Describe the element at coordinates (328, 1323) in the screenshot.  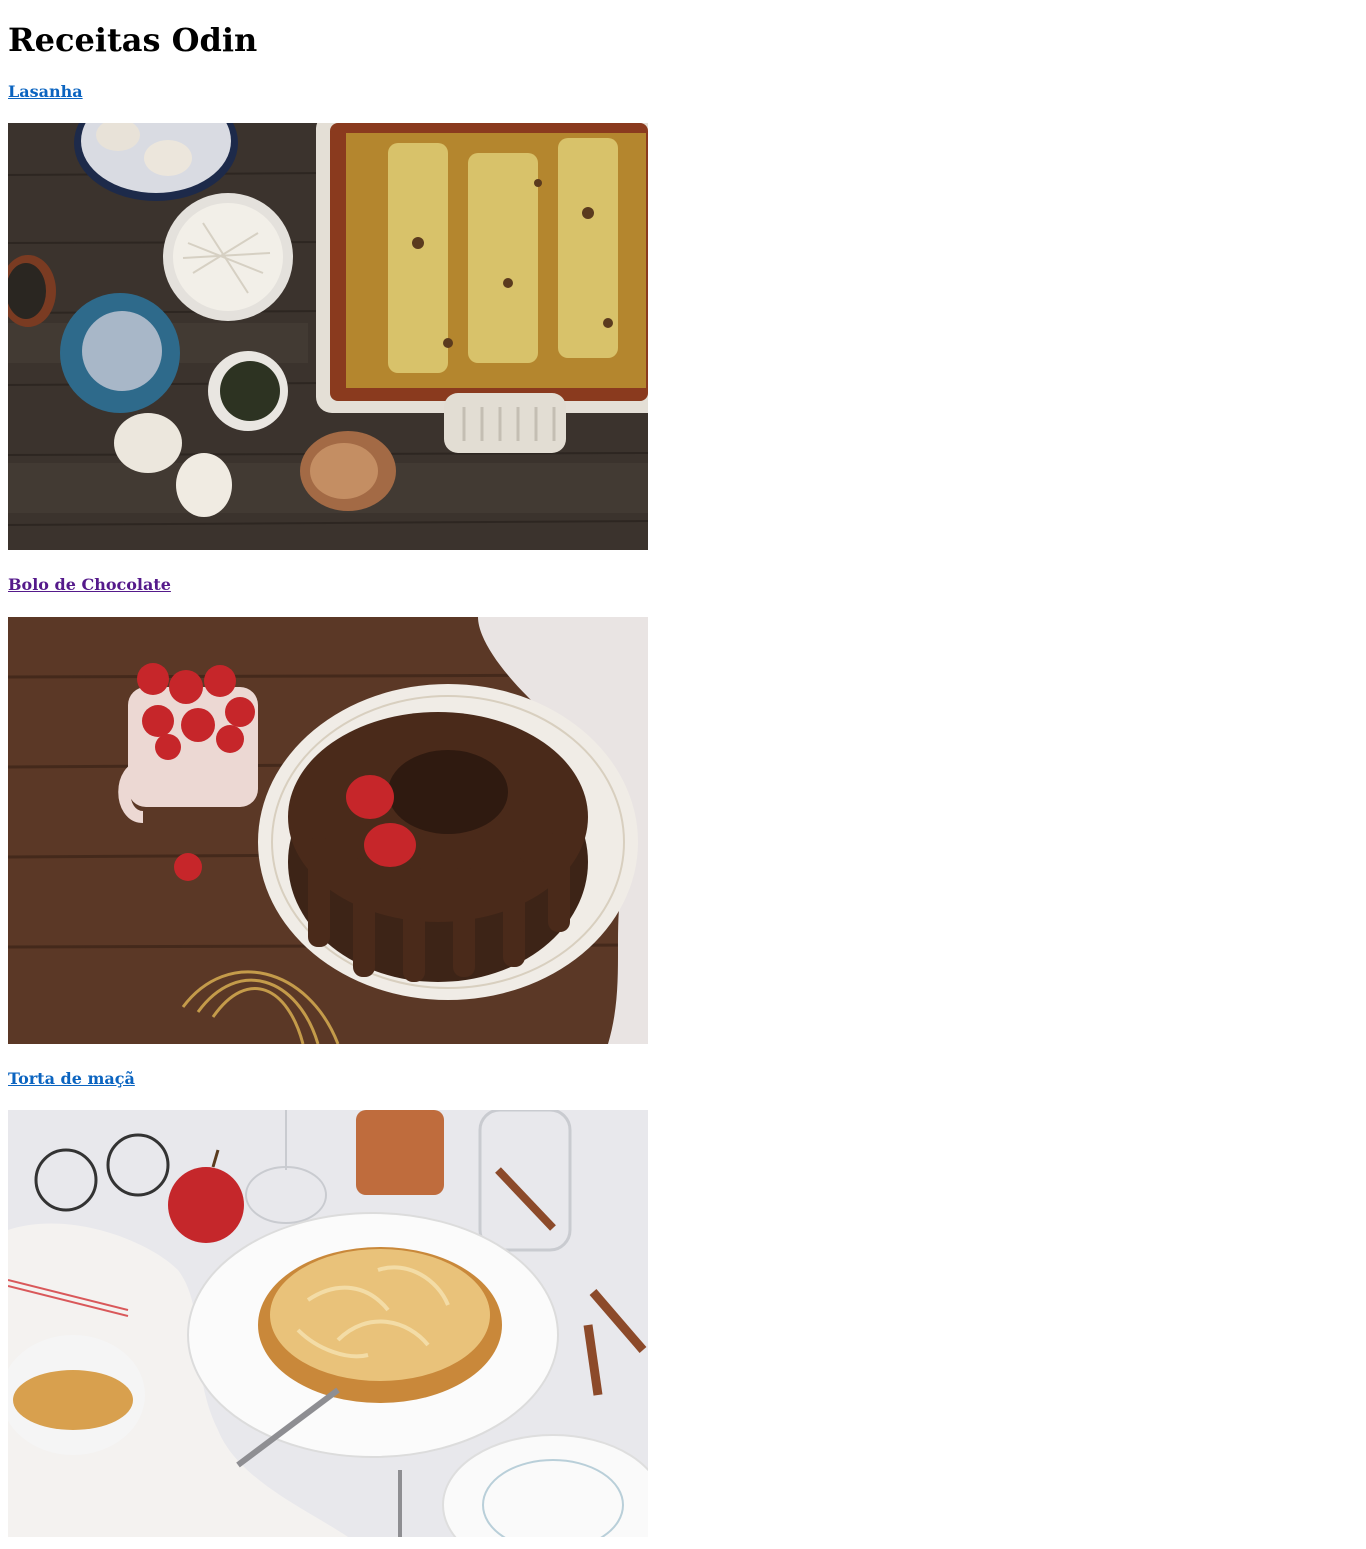
I see `apple-pie-image` at that location.